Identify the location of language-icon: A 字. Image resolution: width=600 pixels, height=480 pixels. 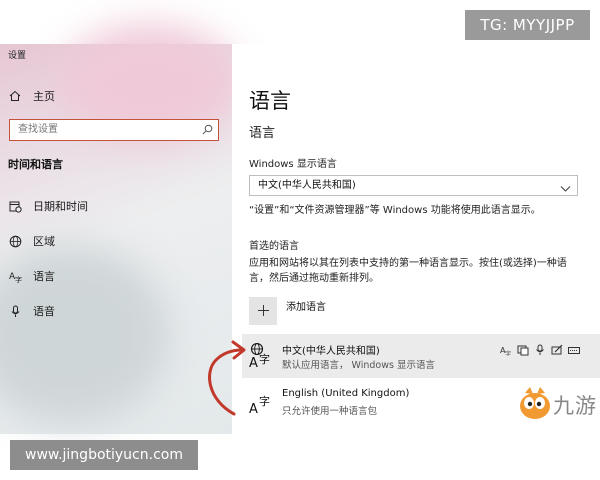
(262, 402).